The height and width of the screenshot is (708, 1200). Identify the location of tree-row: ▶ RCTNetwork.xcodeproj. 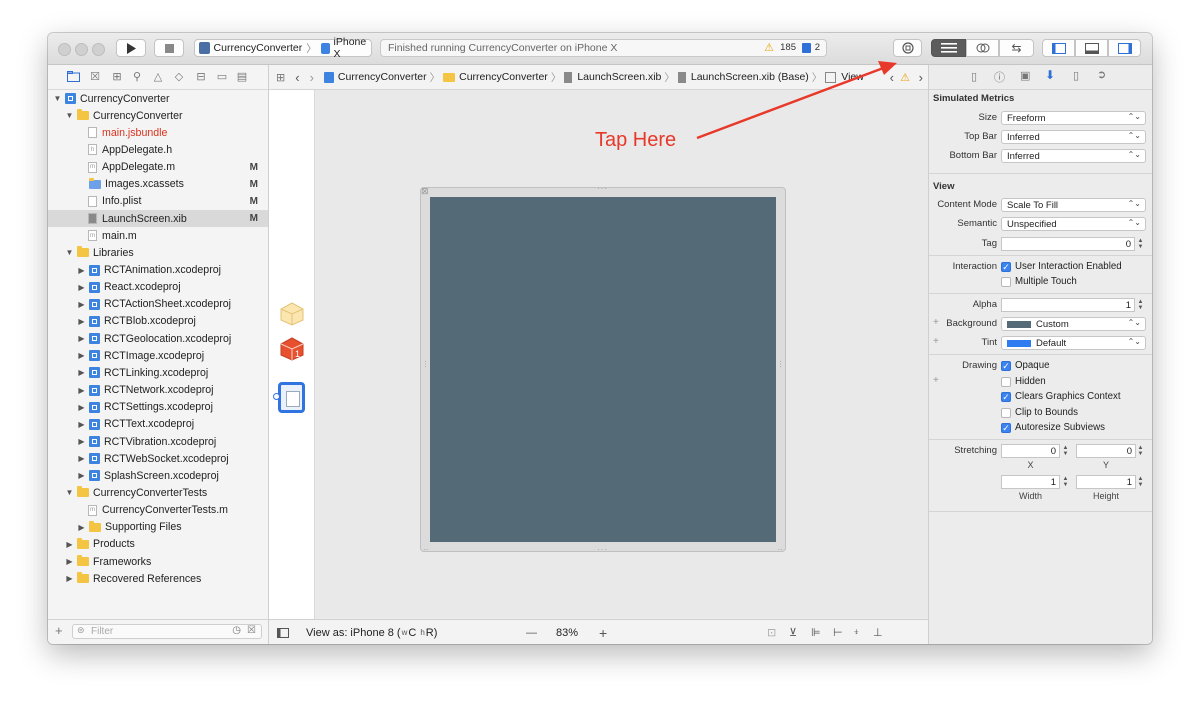
(158, 390).